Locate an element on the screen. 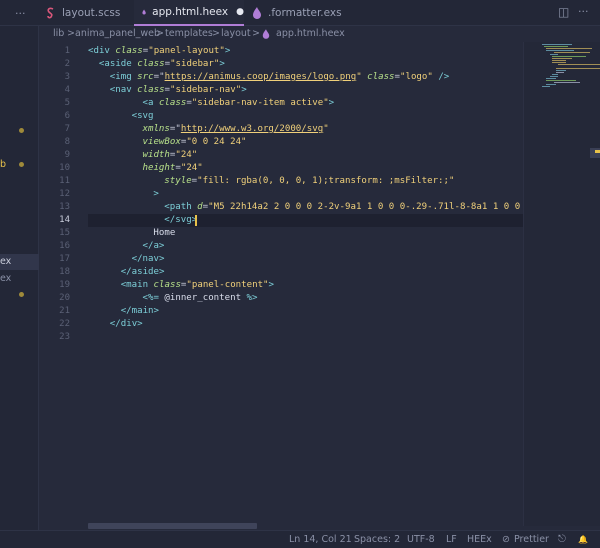  code-line: </aside> is located at coordinates (143, 272).